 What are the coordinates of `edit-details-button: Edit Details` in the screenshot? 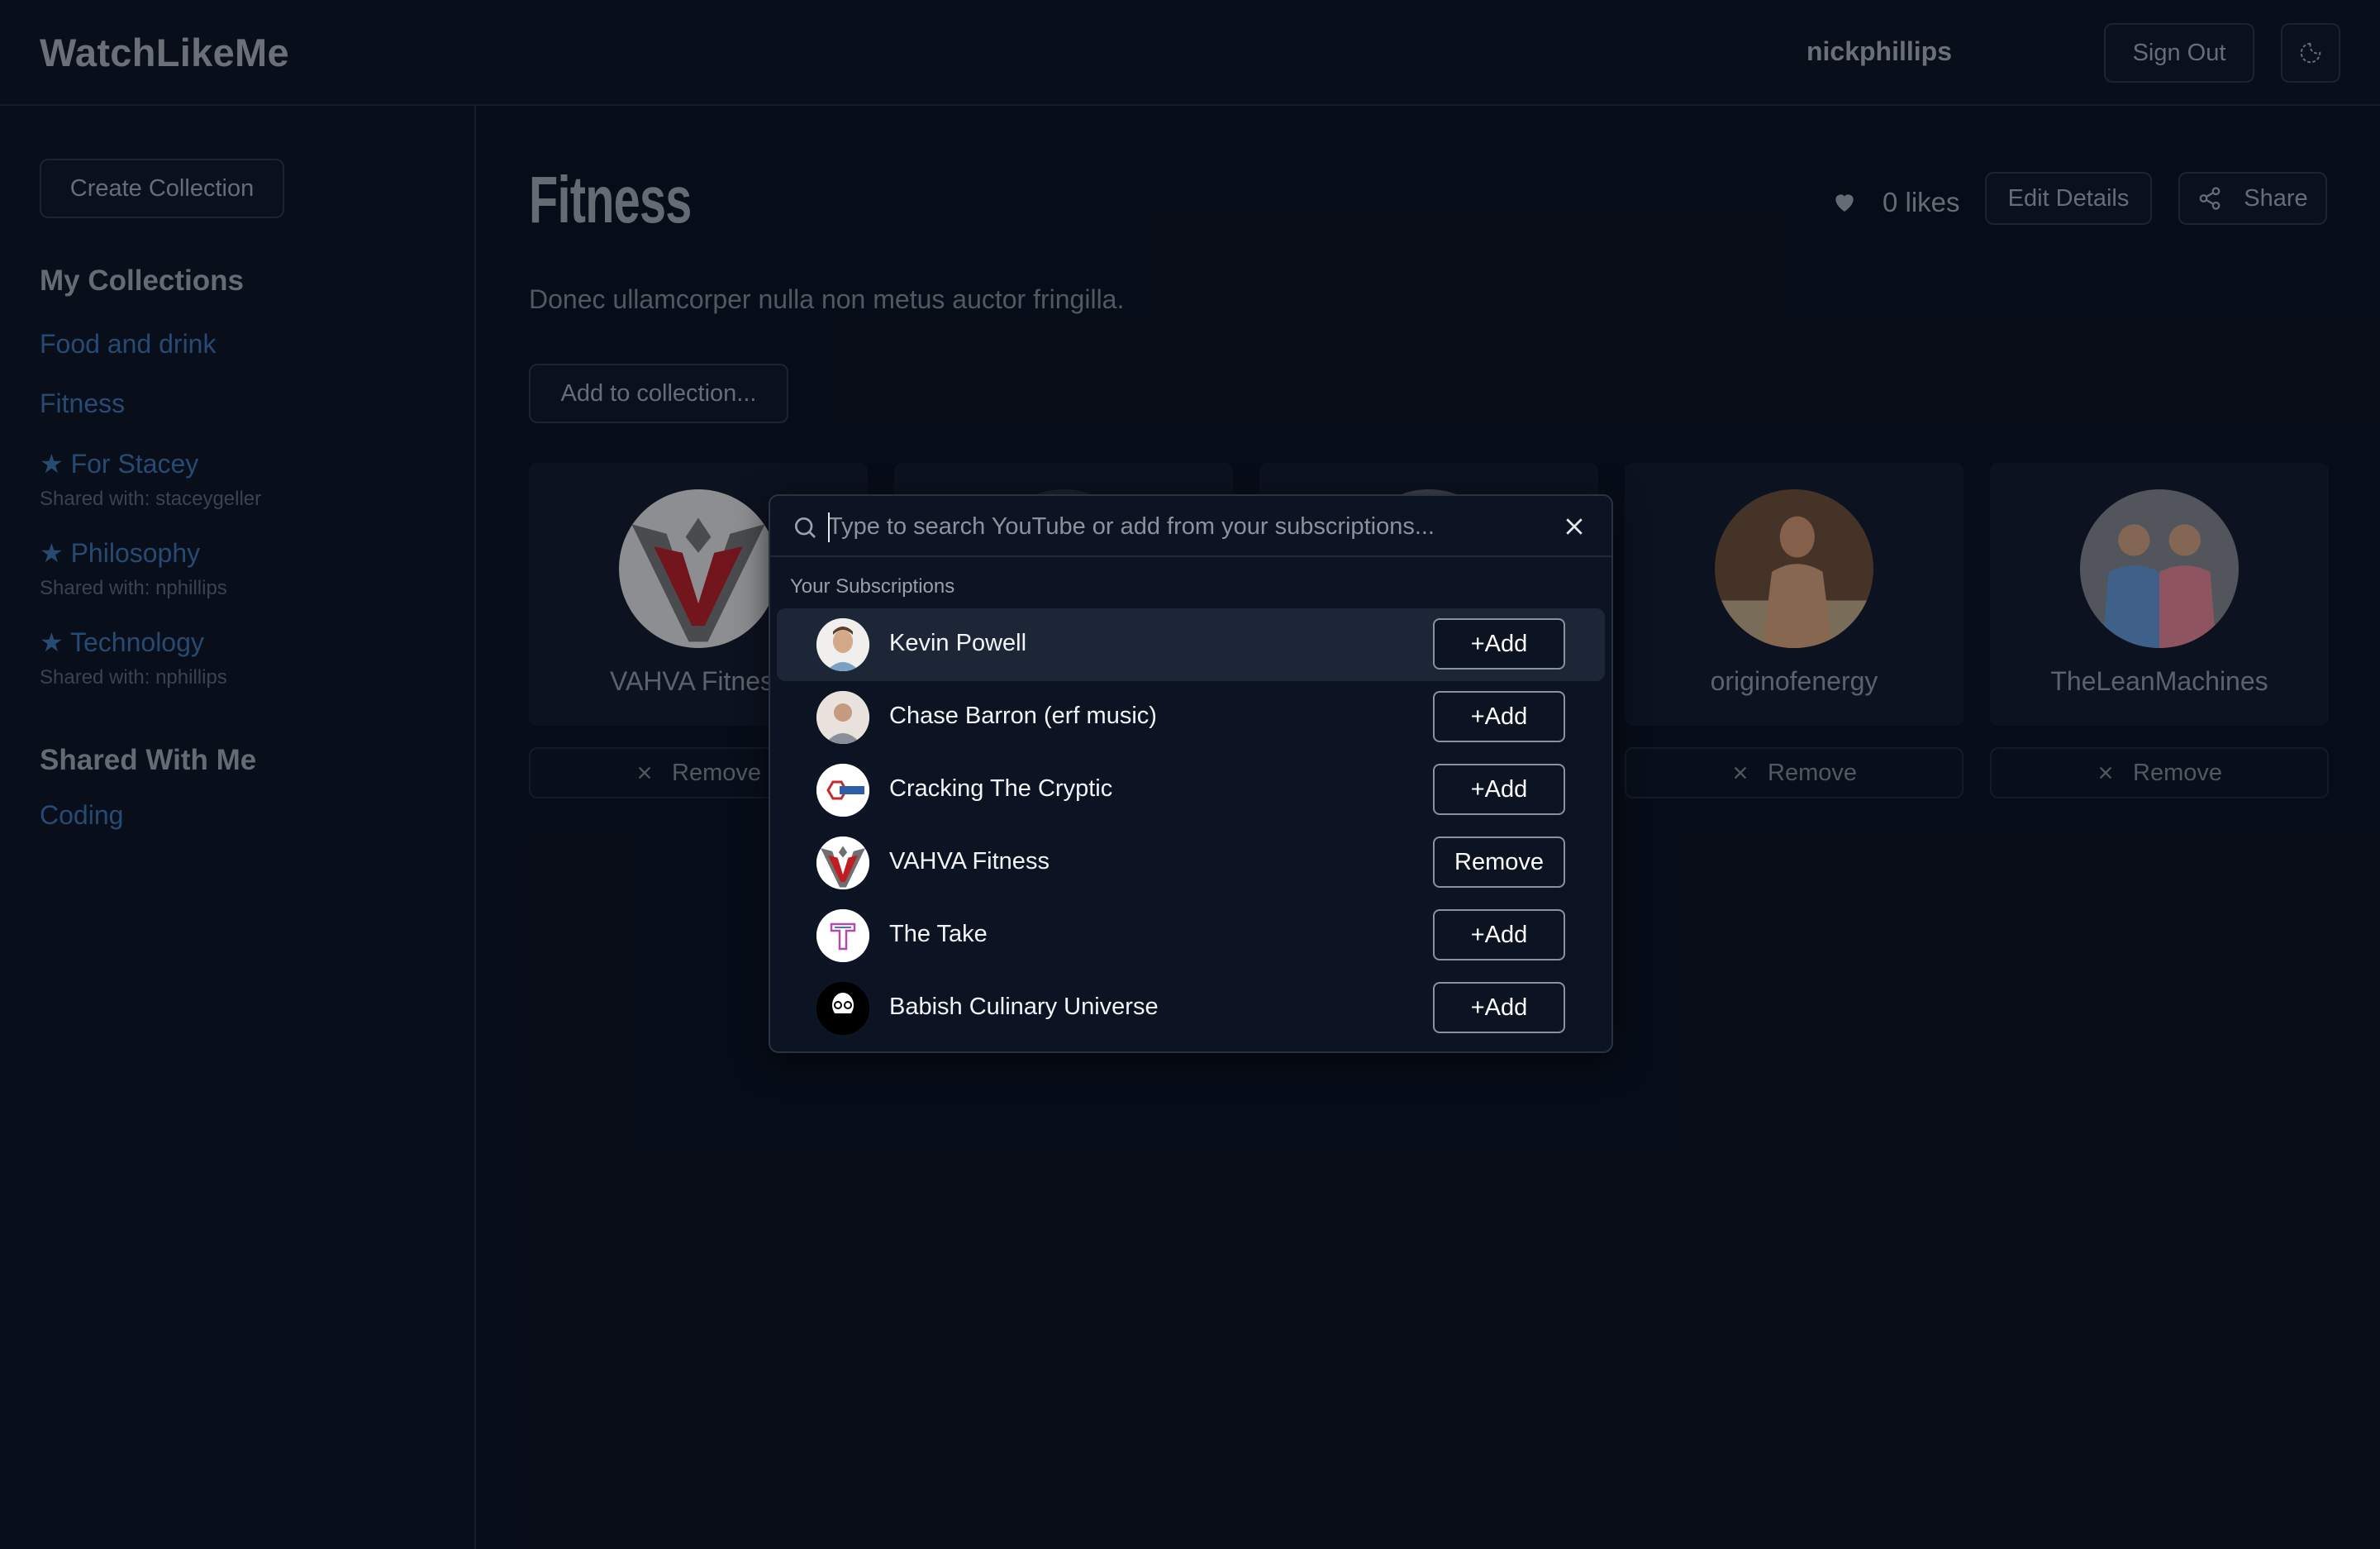 It's located at (2068, 198).